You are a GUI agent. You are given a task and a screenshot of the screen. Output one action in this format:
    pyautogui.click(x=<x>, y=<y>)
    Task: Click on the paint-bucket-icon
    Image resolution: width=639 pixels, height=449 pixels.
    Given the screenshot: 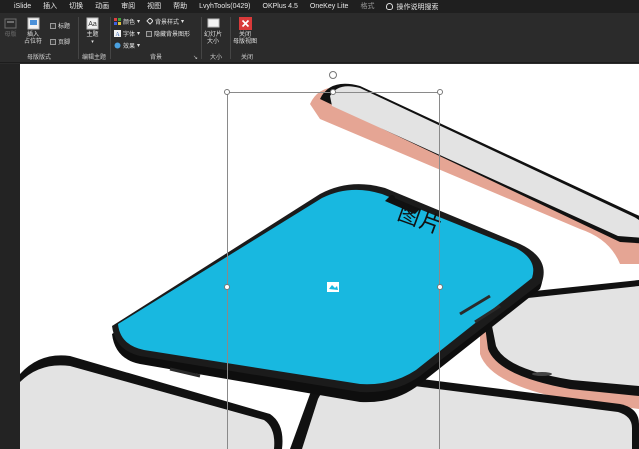 What is the action you would take?
    pyautogui.click(x=149, y=21)
    